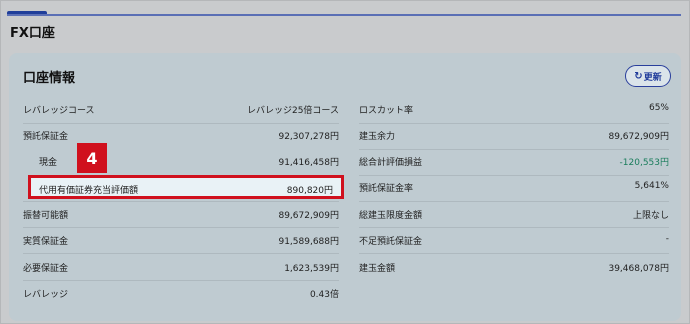  What do you see at coordinates (186, 187) in the screenshot?
I see `highlighted-row-substitute-securities: 代用有価証券充当評価額 890,820円` at bounding box center [186, 187].